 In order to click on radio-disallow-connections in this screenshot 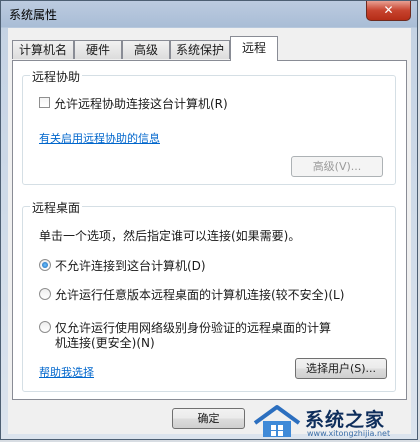, I will do `click(45, 265)`.